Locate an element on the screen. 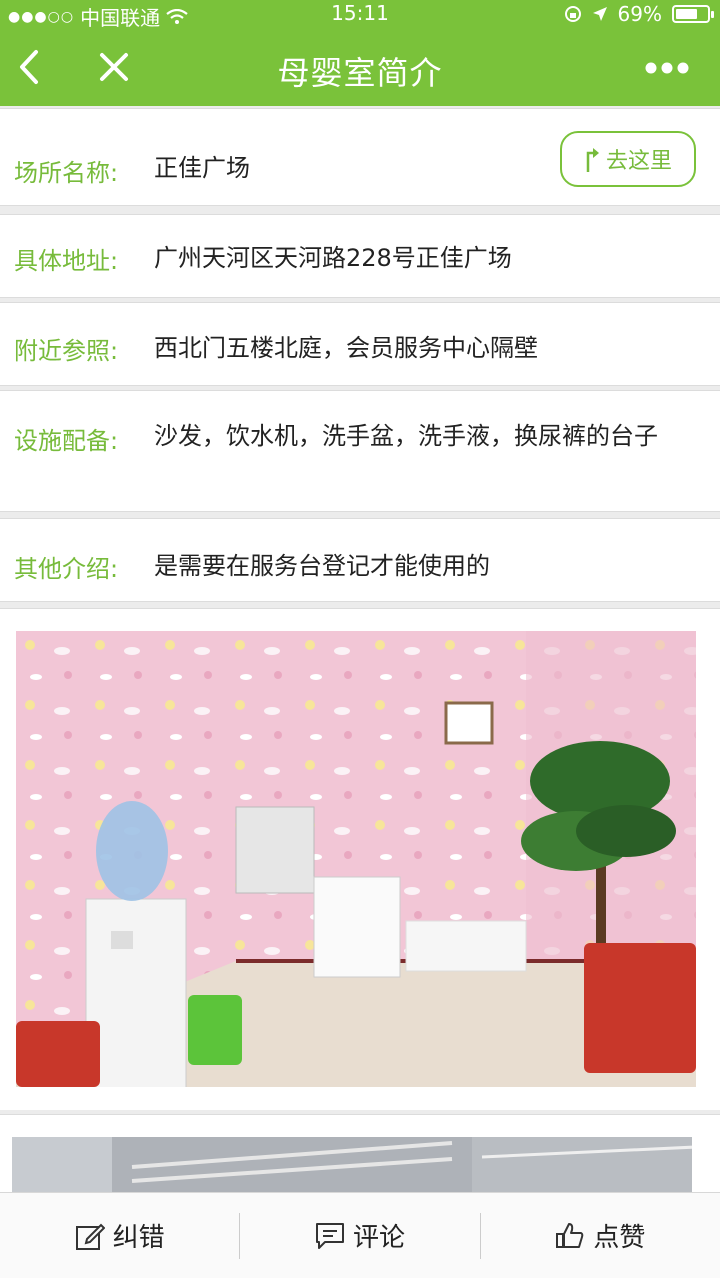 This screenshot has width=720, height=1278. status-right: 69% is located at coordinates (639, 14).